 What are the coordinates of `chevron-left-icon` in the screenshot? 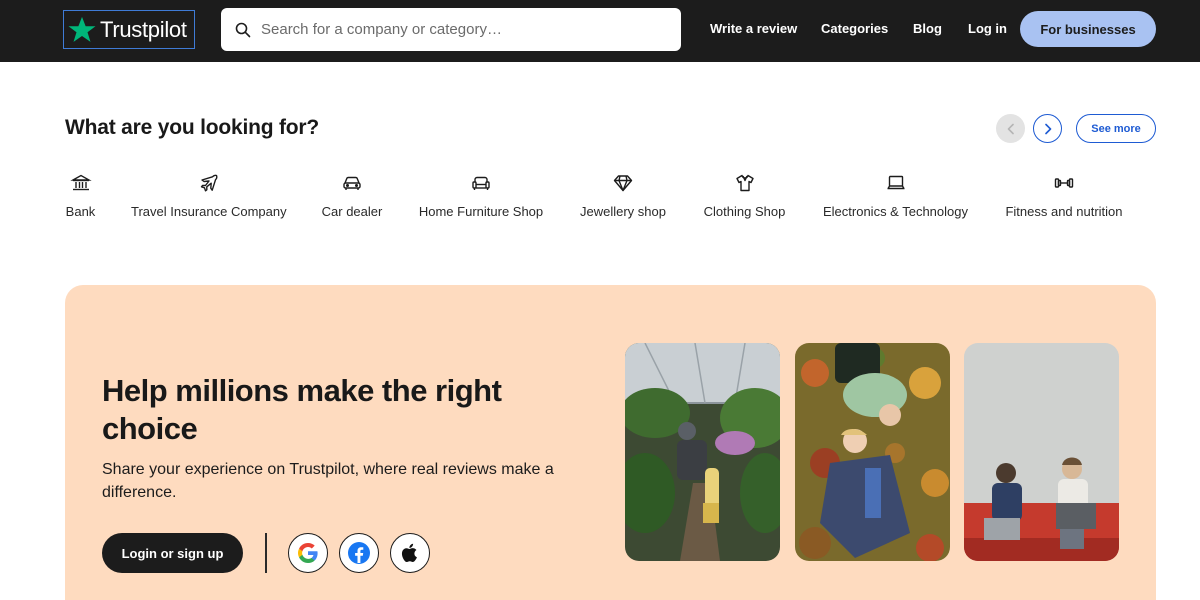 It's located at (1010, 128).